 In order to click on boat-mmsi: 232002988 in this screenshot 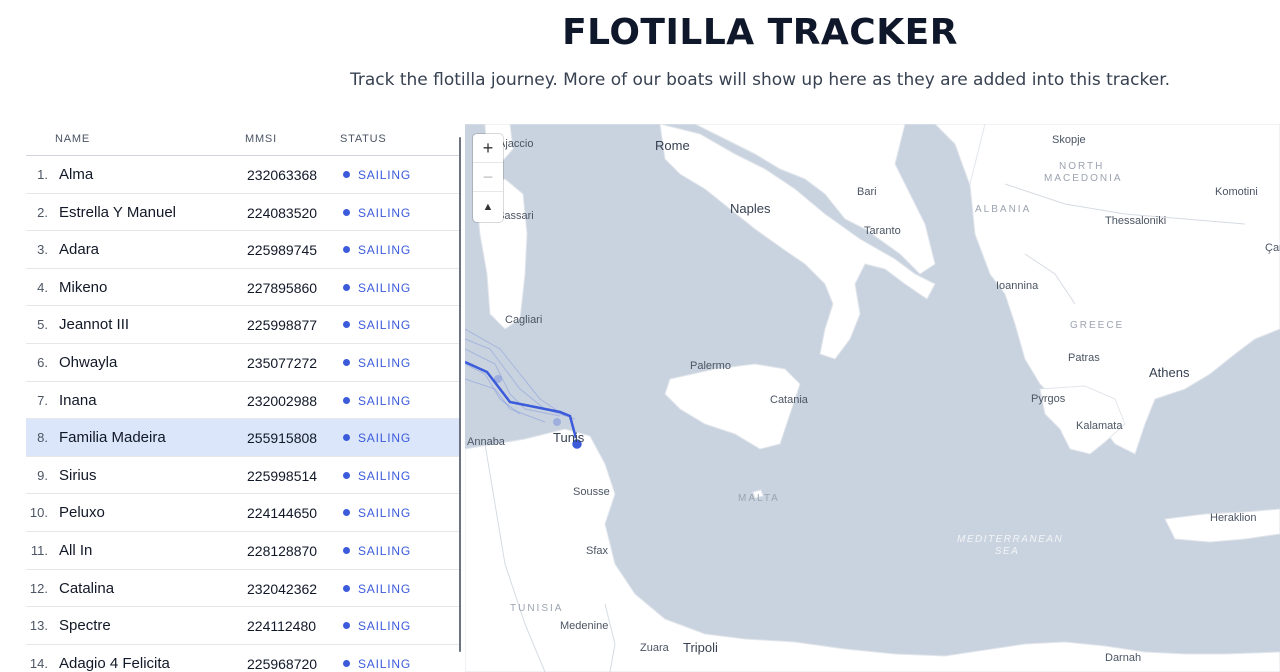, I will do `click(282, 400)`.